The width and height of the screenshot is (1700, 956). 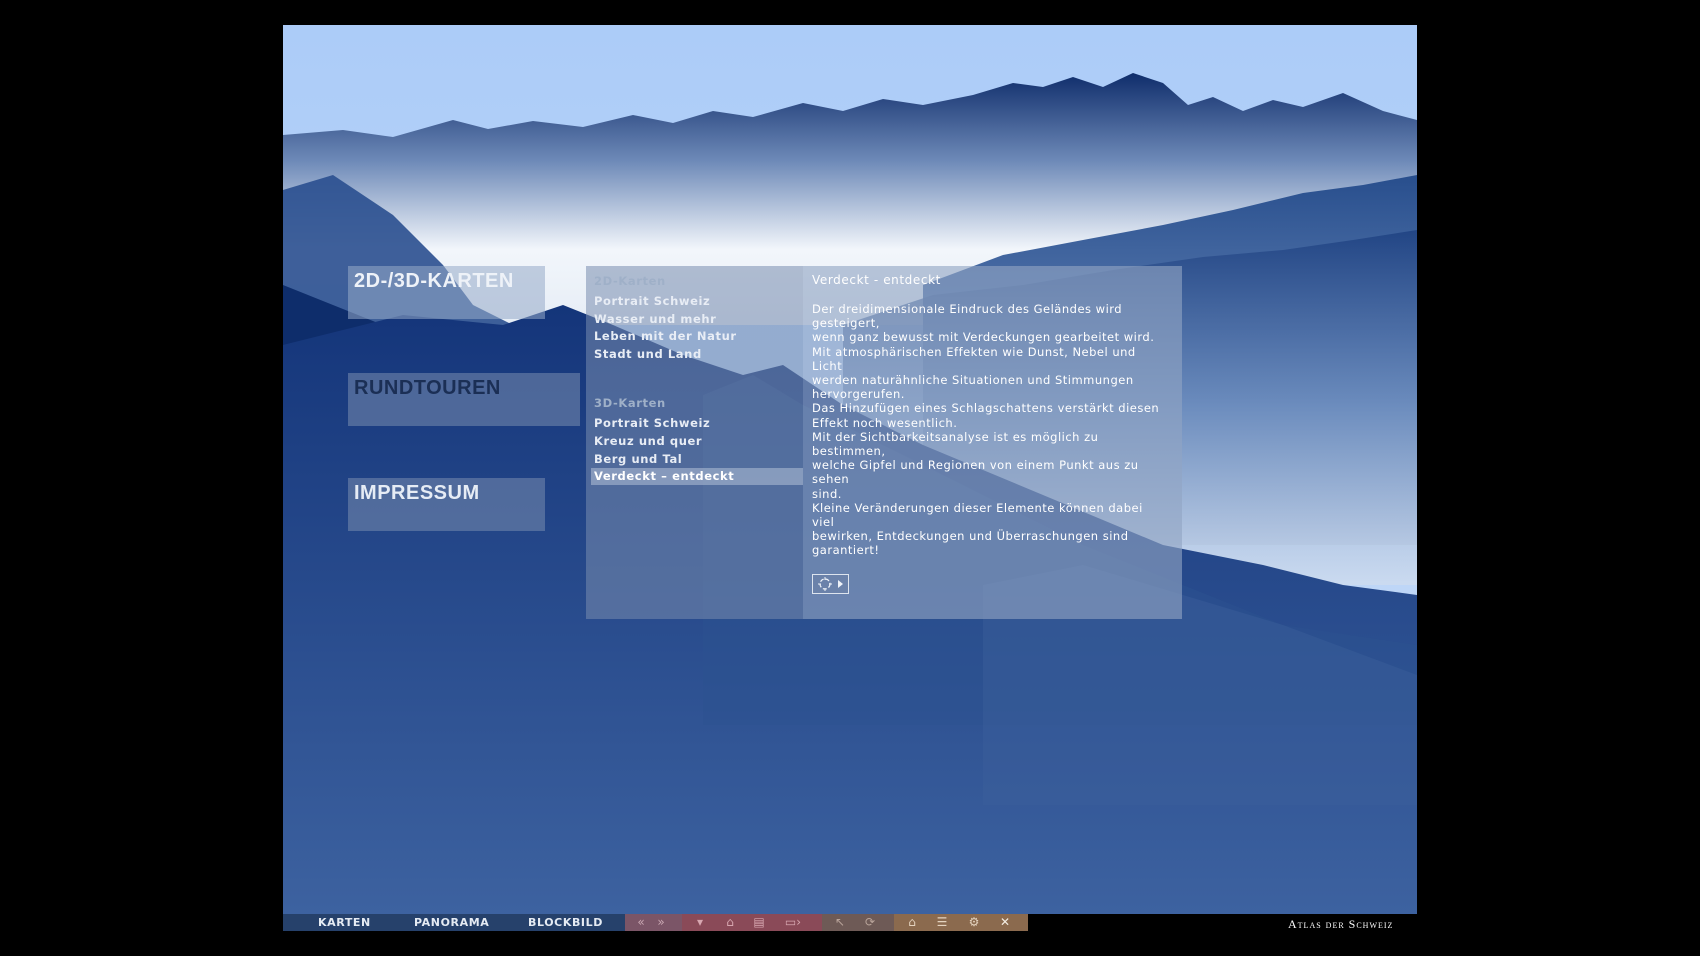 What do you see at coordinates (434, 281) in the screenshot?
I see `nav-2d-3d-karten-label: 2D-/3D-KARTEN` at bounding box center [434, 281].